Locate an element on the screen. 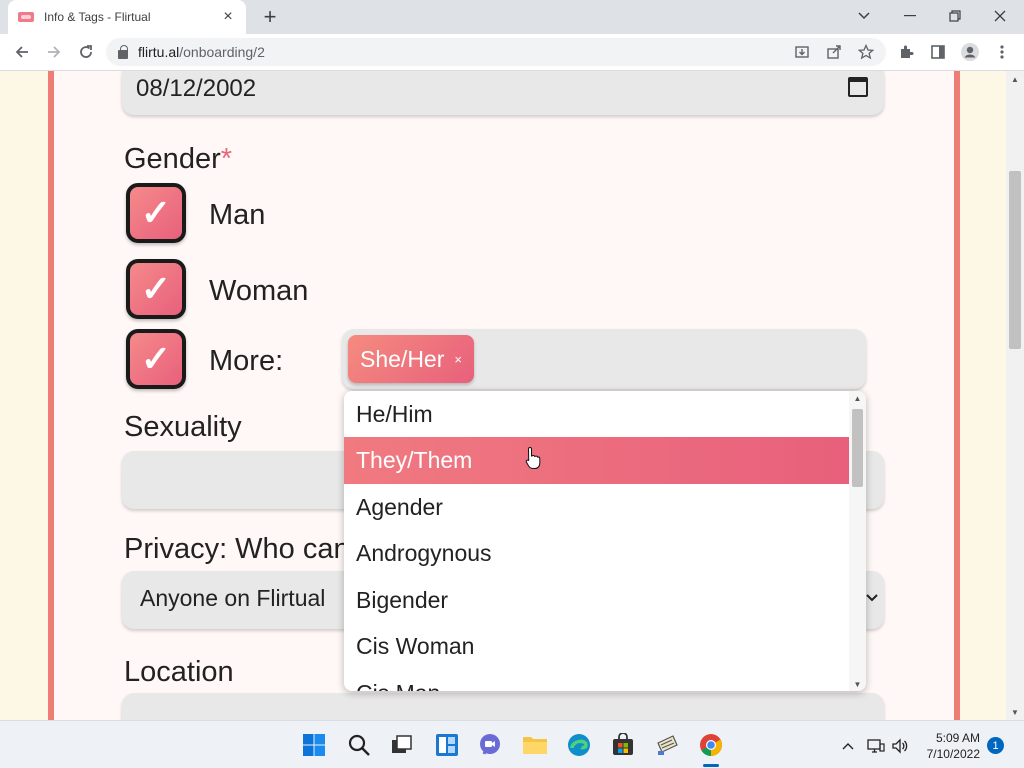  dropdown-option: Cis Man is located at coordinates (596, 680).